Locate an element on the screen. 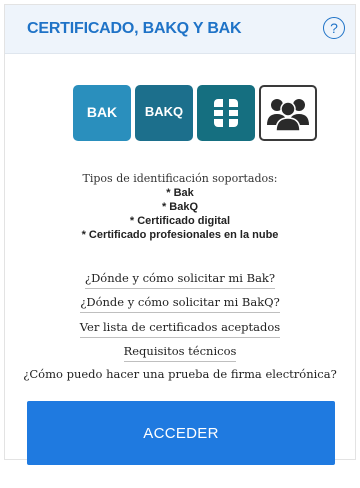  chip-card-graphic is located at coordinates (226, 113).